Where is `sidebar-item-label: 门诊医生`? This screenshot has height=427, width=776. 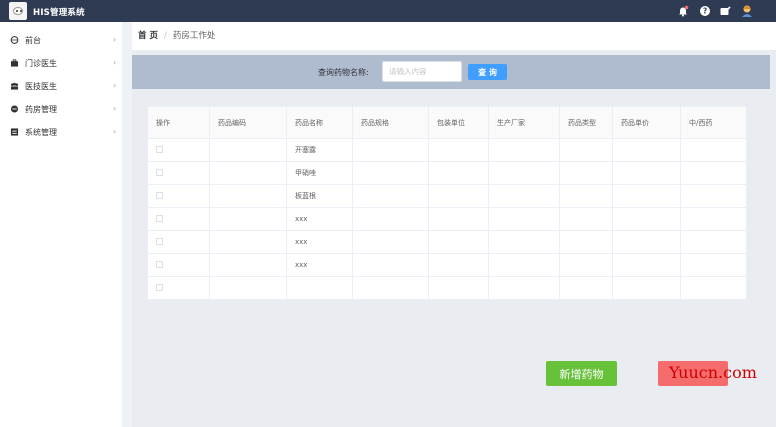
sidebar-item-label: 门诊医生 is located at coordinates (41, 63).